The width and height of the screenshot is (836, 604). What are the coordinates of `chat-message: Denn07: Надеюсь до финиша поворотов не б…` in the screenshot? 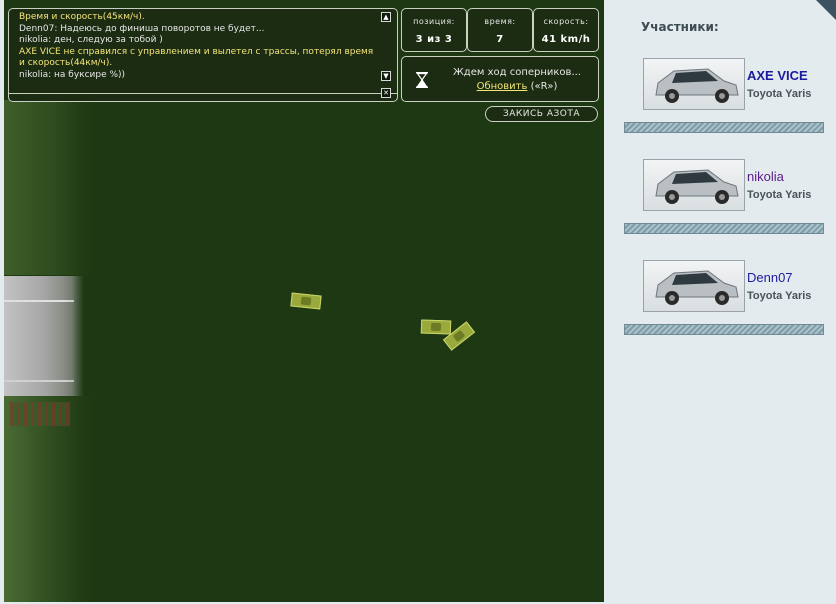 It's located at (142, 28).